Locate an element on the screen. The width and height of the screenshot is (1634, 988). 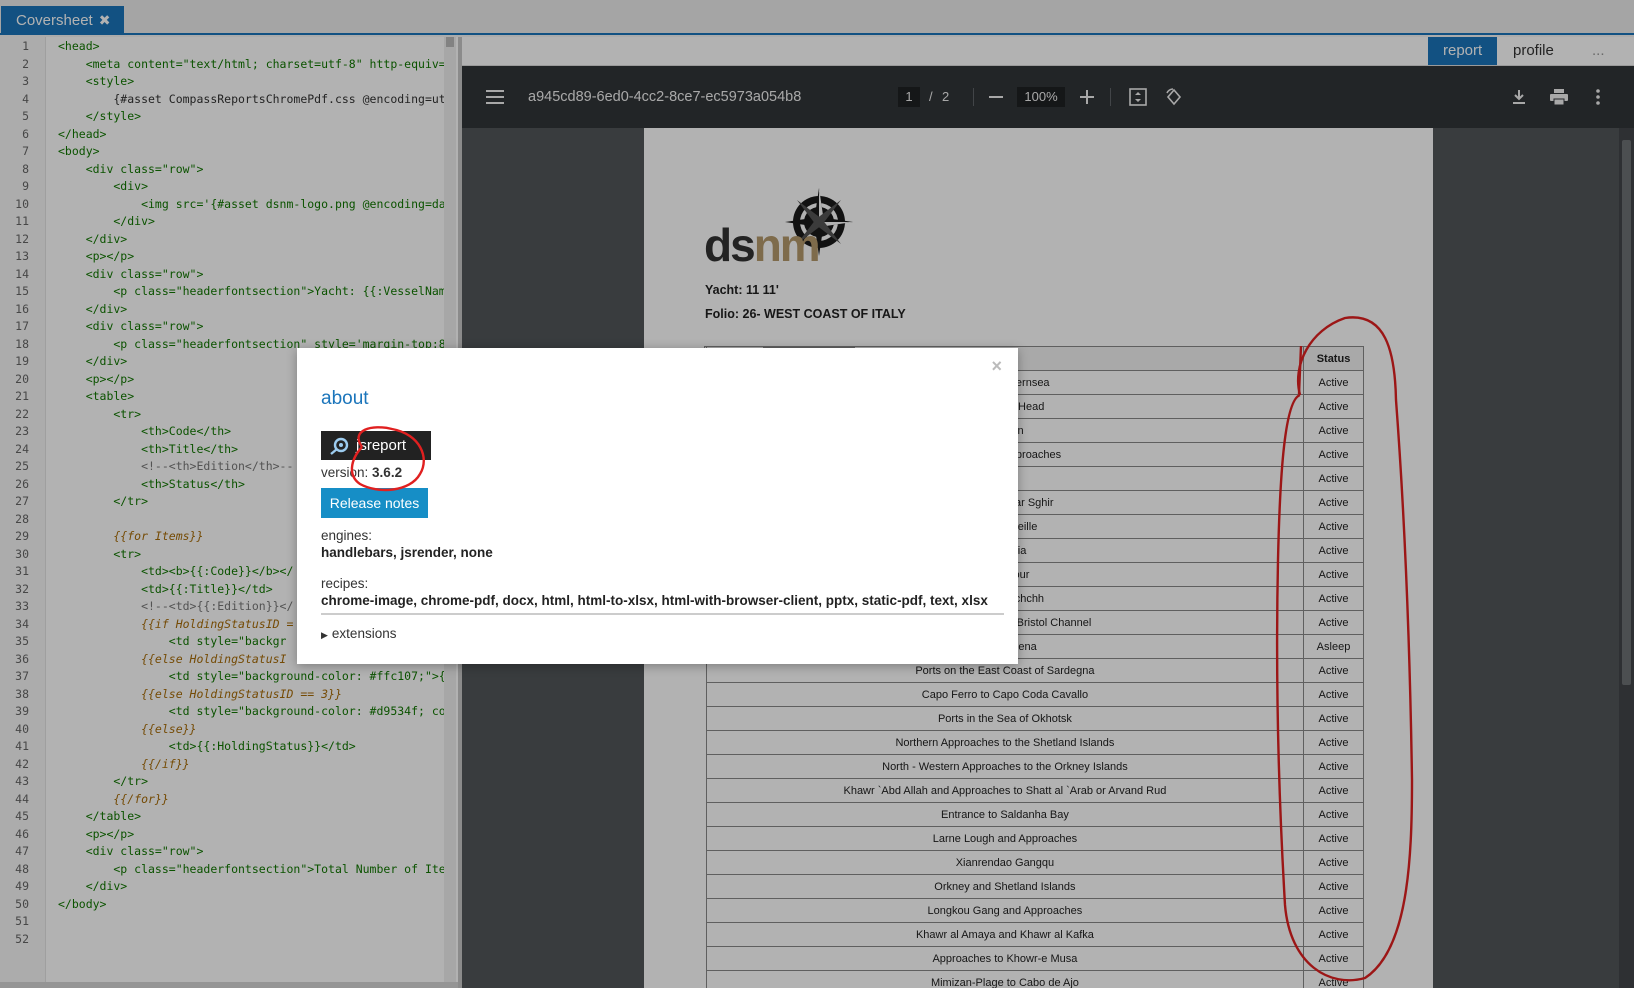
extensions-label: extensions is located at coordinates (364, 633).